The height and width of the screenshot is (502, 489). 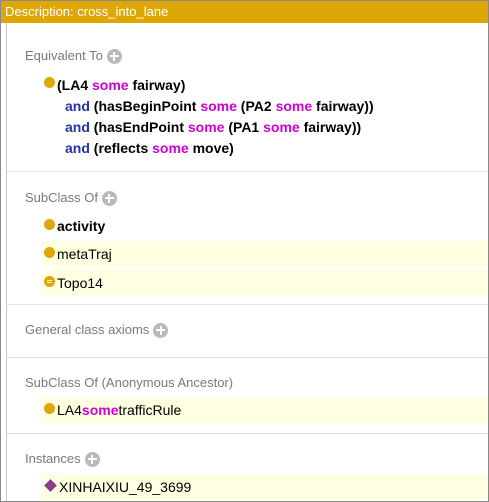 What do you see at coordinates (264, 487) in the screenshot?
I see `instance-item: XINHAIXIU_49_3699` at bounding box center [264, 487].